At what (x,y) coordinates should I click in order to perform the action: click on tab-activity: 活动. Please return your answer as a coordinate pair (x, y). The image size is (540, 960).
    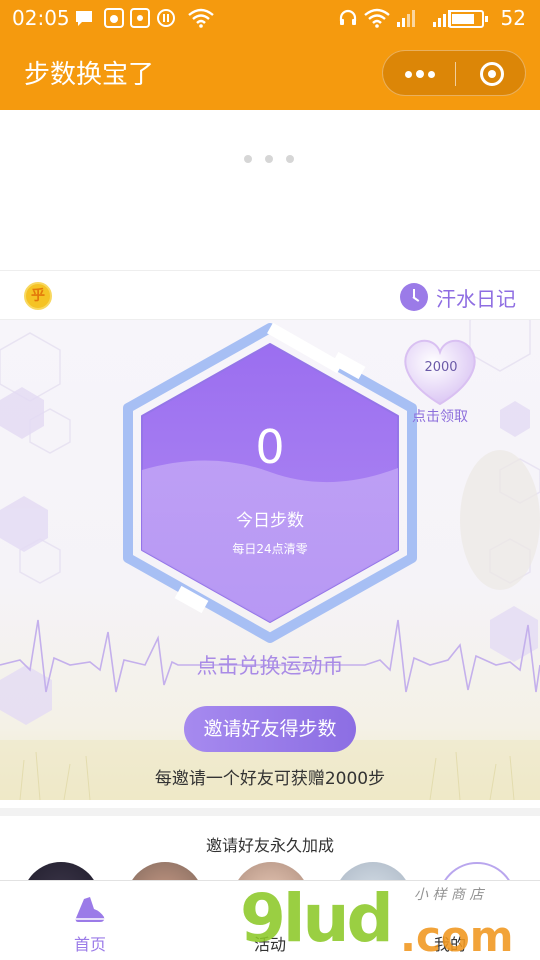
    Looking at the image, I should click on (270, 920).